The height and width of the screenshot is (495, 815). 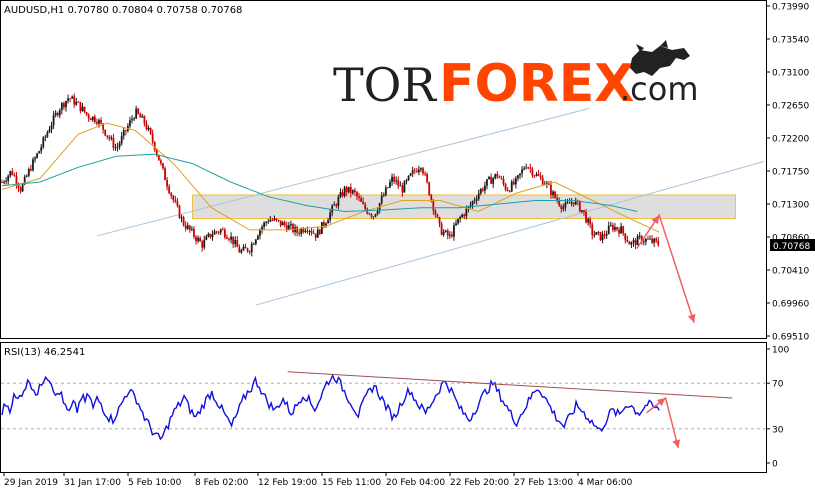 I want to click on price-y-tick-label: 0.72200, so click(x=790, y=140).